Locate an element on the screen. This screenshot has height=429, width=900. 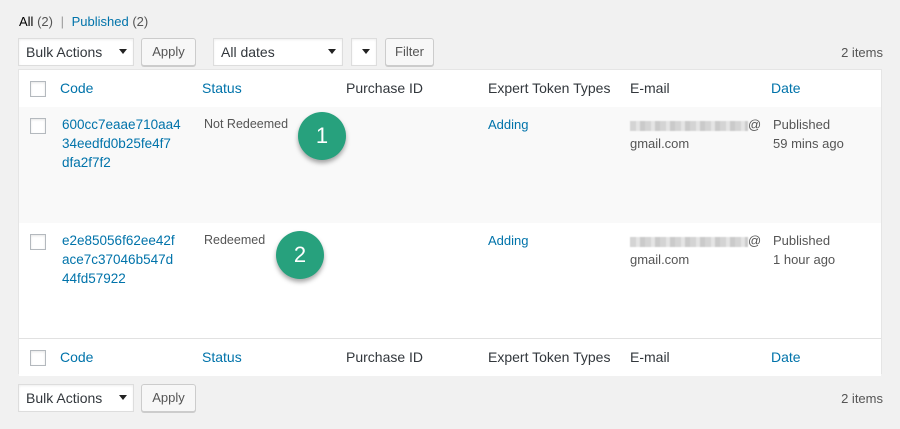
date-ago: 59 mins ago is located at coordinates (808, 143).